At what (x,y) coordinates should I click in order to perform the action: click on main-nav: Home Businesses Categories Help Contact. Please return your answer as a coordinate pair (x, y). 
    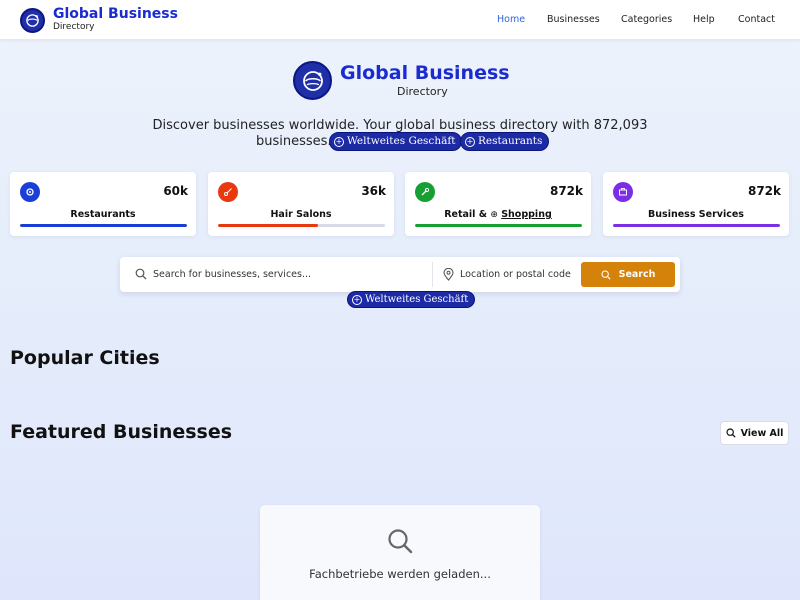
    Looking at the image, I should click on (400, 21).